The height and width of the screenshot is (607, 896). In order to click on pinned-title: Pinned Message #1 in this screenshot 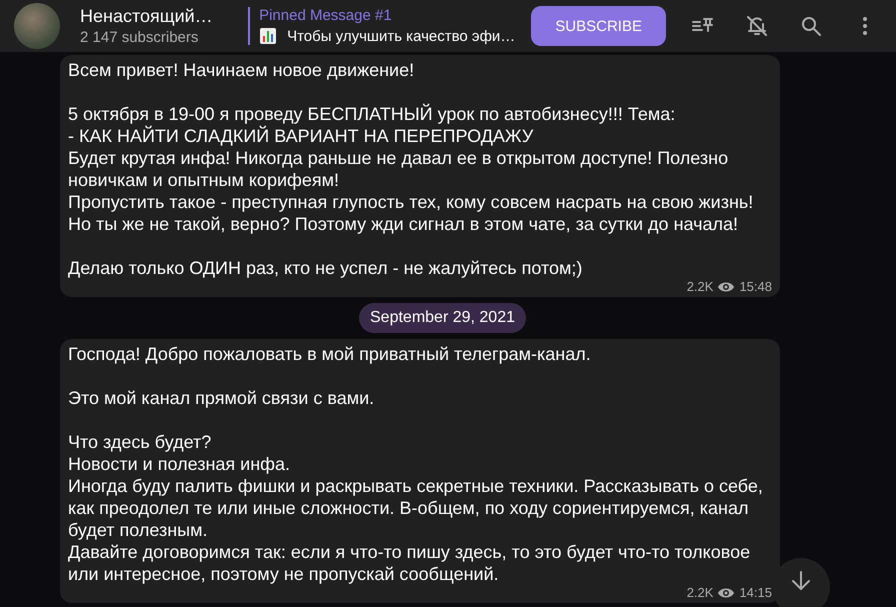, I will do `click(387, 15)`.